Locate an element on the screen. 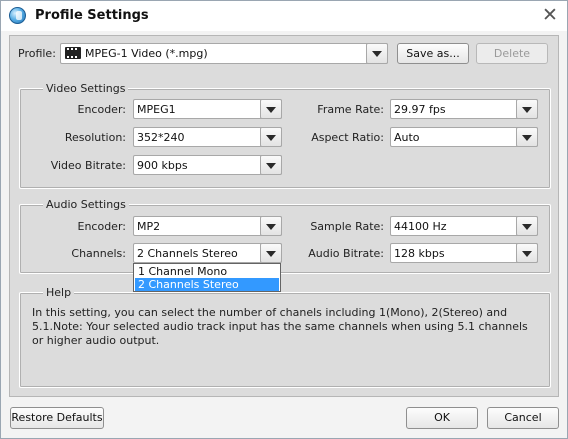 The width and height of the screenshot is (568, 439). audio-bitrate-value: 128 kbps is located at coordinates (419, 253).